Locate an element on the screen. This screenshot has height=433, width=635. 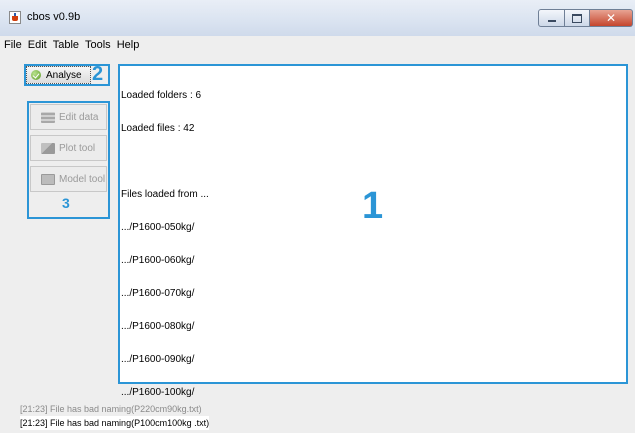
close-icon: ✕ is located at coordinates (611, 18).